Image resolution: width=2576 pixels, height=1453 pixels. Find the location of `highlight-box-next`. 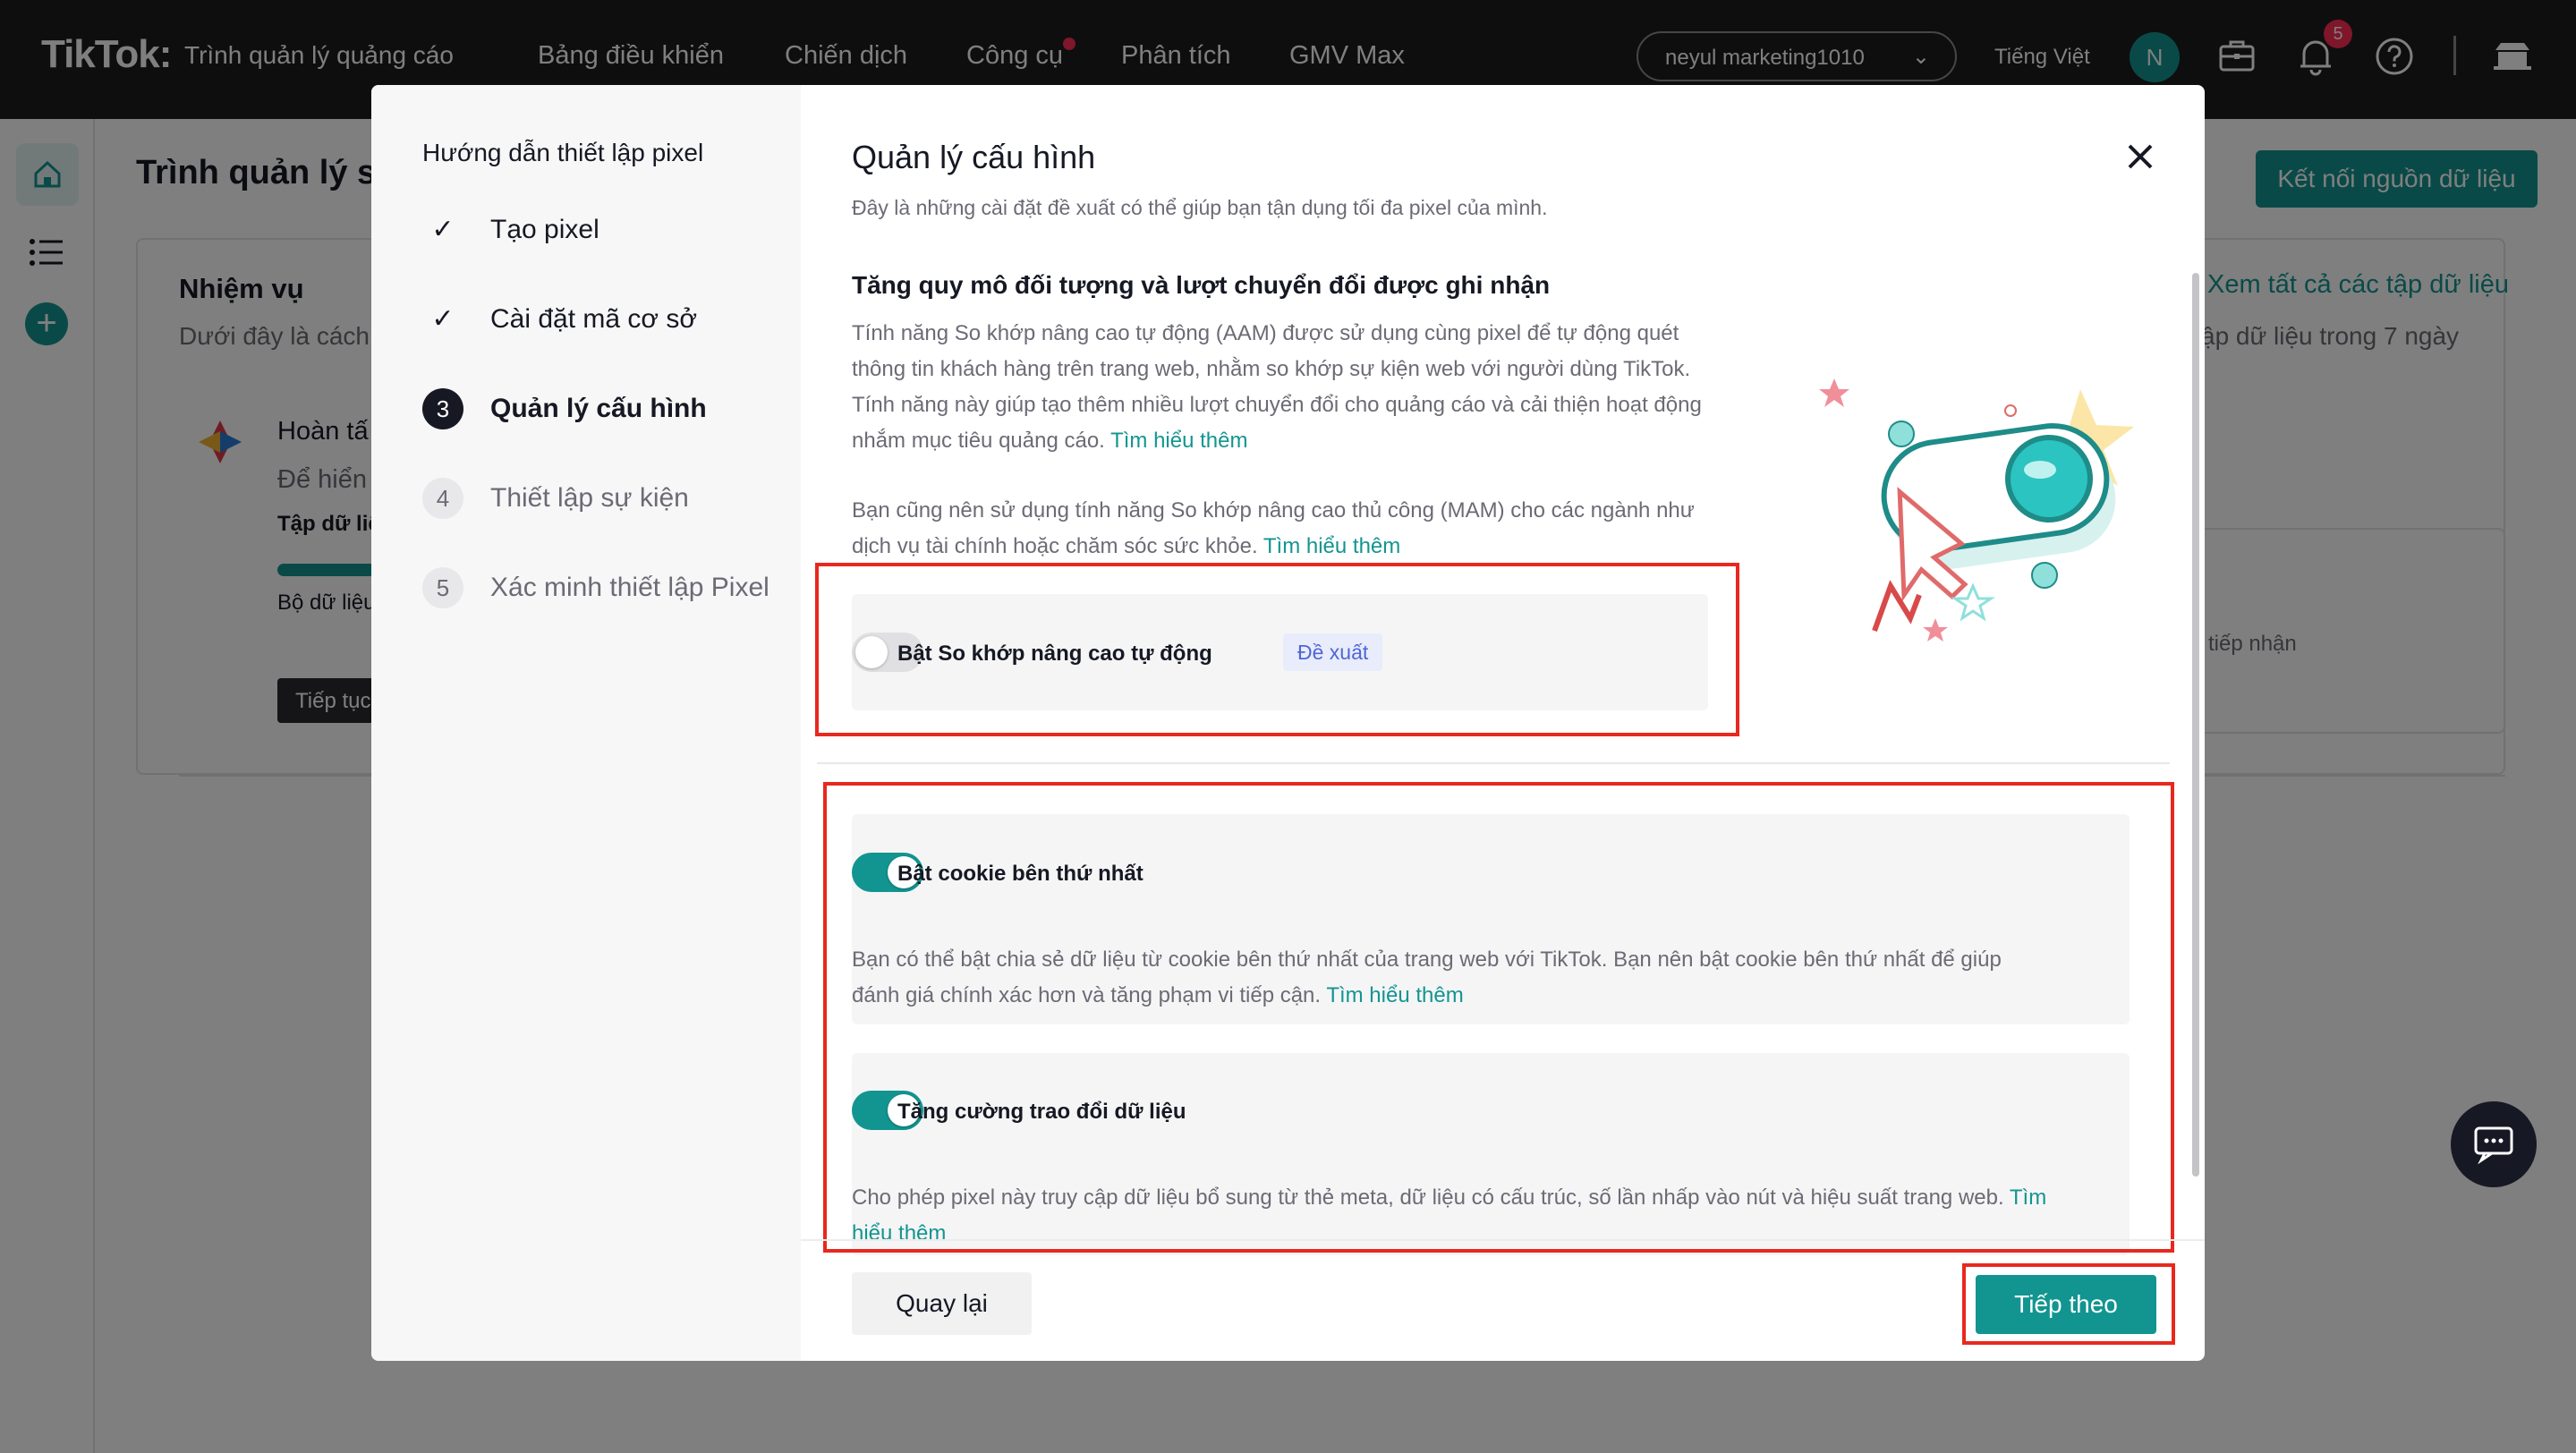

highlight-box-next is located at coordinates (2068, 1304).